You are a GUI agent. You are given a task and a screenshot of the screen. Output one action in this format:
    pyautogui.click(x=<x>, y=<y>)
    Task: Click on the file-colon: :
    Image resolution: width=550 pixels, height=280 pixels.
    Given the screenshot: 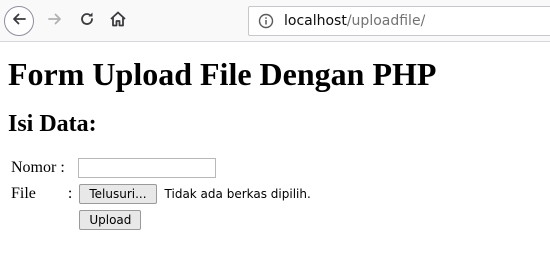 What is the action you would take?
    pyautogui.click(x=70, y=193)
    